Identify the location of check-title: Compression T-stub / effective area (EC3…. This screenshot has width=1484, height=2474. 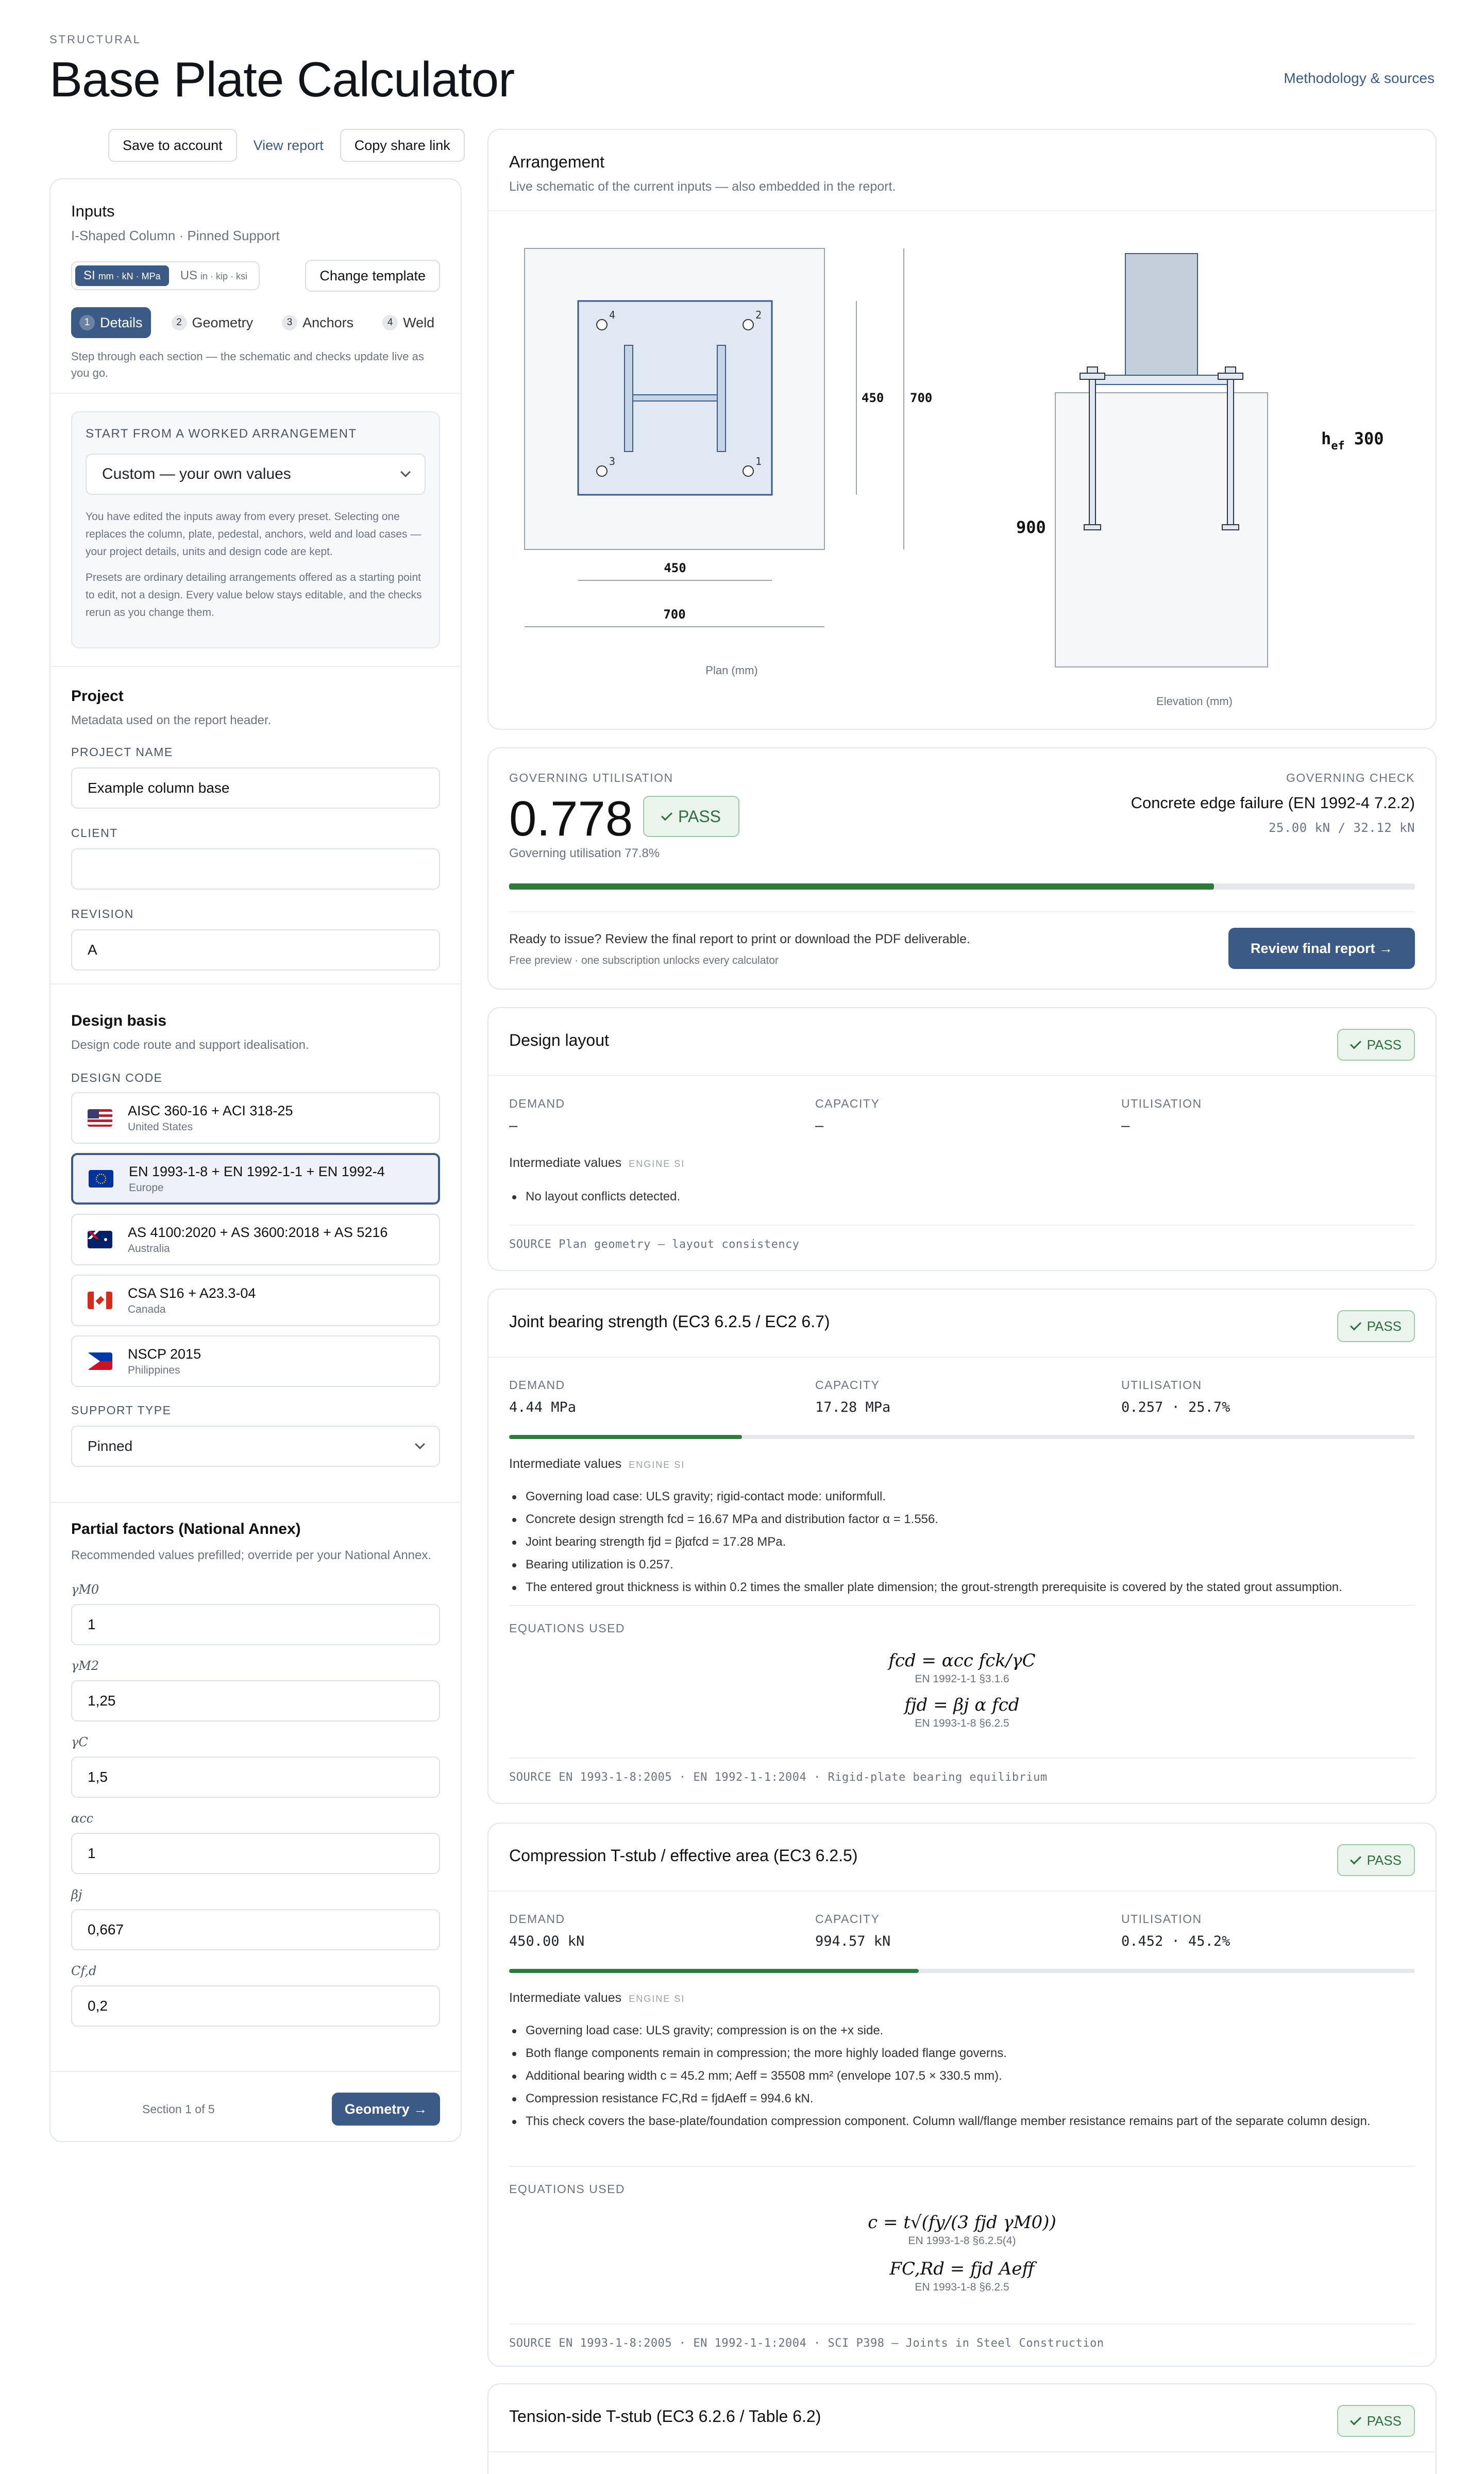
(683, 1855).